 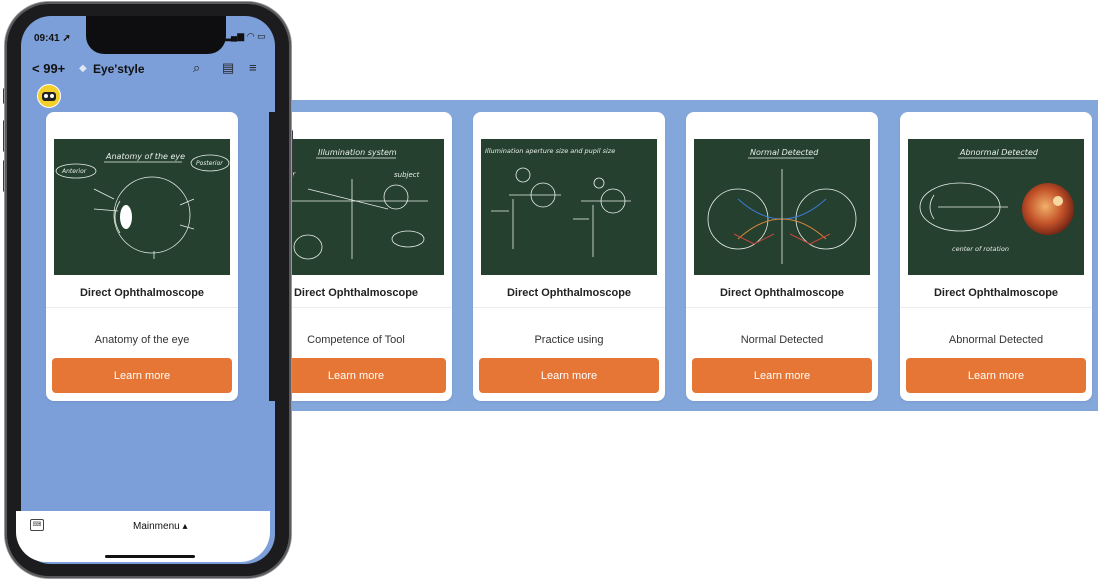 What do you see at coordinates (37, 525) in the screenshot?
I see `keyboard-icon: ⌨` at bounding box center [37, 525].